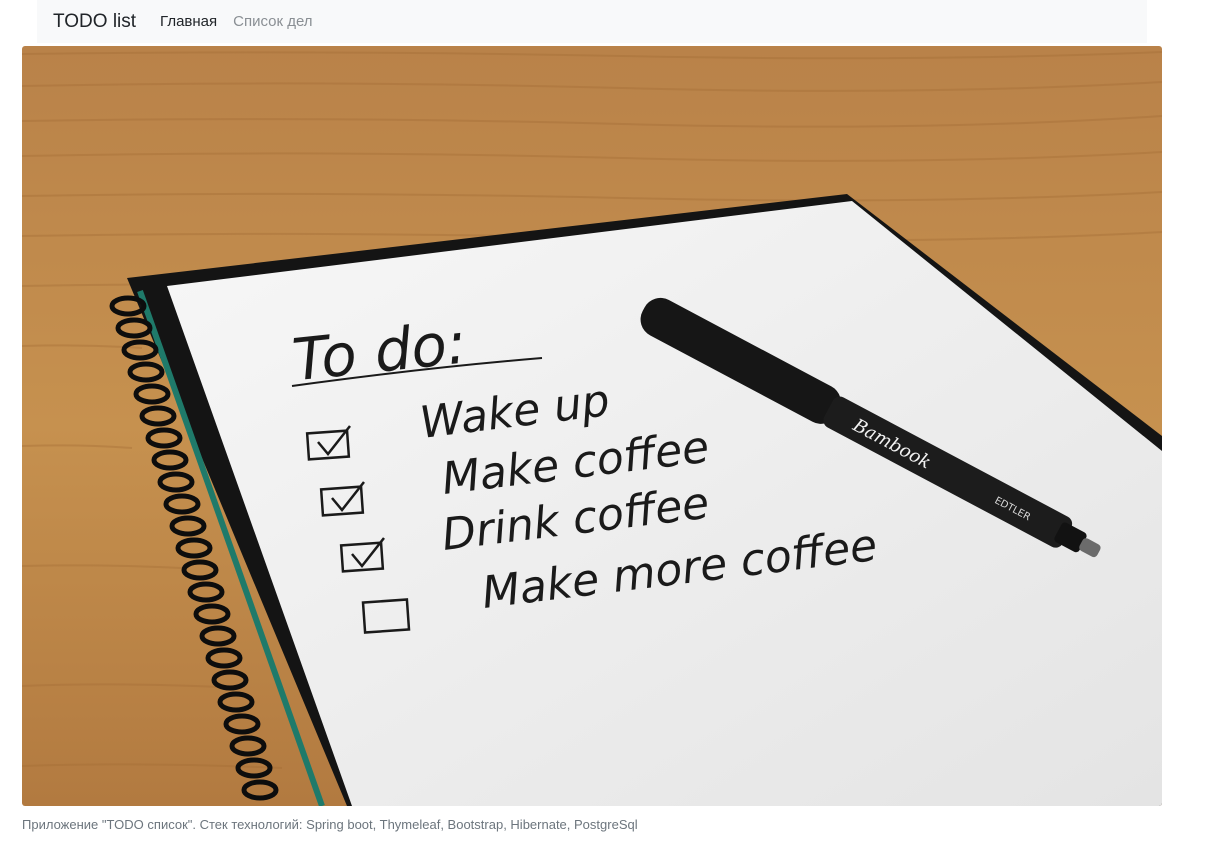 The width and height of the screenshot is (1212, 852). What do you see at coordinates (592, 21) in the screenshot?
I see `navbar: TODO list Главная Список дел` at bounding box center [592, 21].